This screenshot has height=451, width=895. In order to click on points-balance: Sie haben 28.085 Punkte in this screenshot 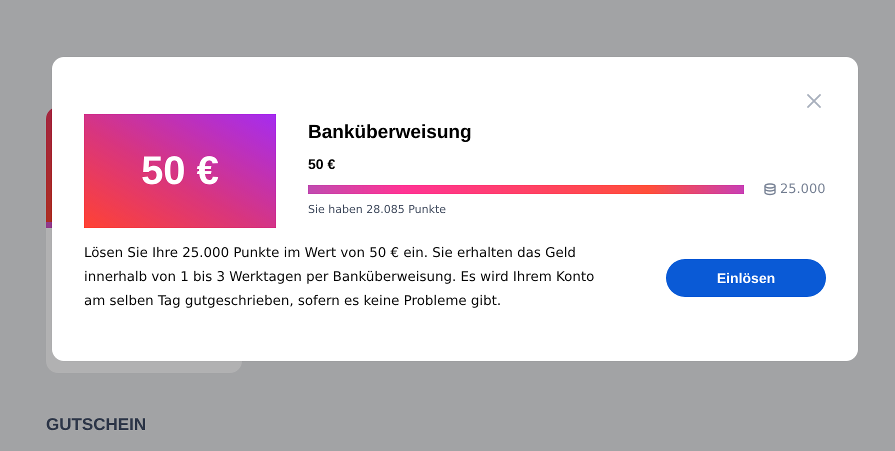, I will do `click(378, 209)`.